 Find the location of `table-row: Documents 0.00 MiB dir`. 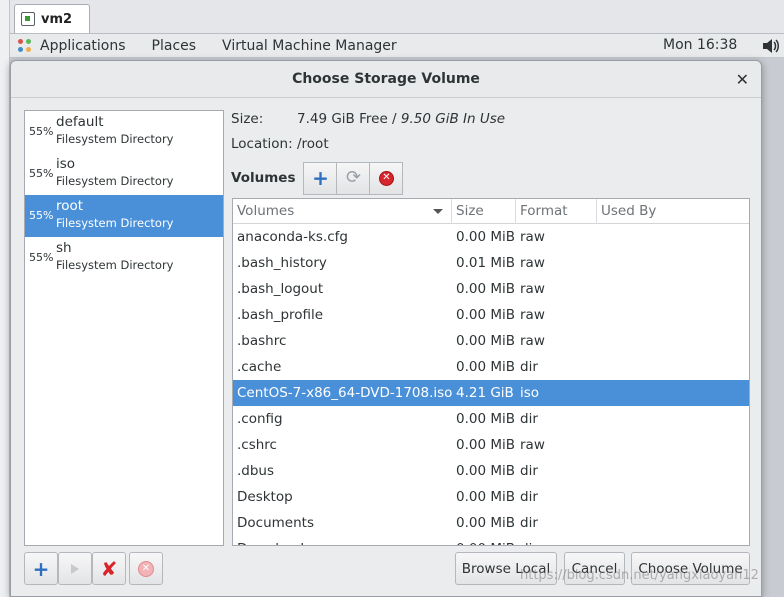

table-row: Documents 0.00 MiB dir is located at coordinates (491, 523).